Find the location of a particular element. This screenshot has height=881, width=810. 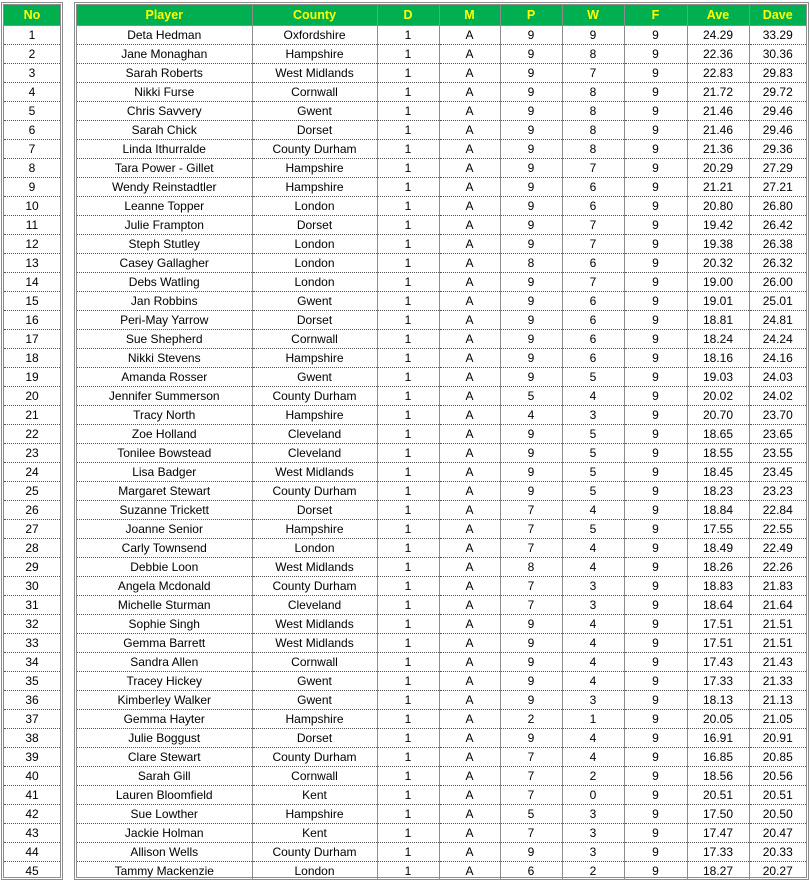

cell-no: 3 is located at coordinates (32, 73).